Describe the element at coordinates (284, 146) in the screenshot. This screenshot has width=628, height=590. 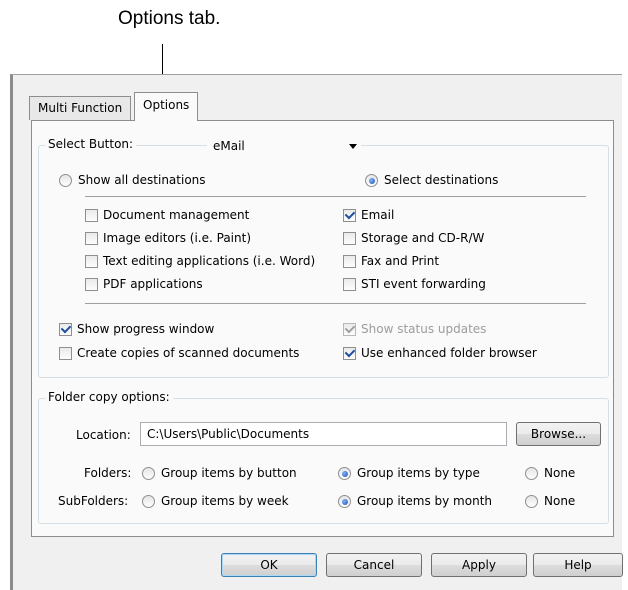
I see `select-button-dropdown: eMail` at that location.